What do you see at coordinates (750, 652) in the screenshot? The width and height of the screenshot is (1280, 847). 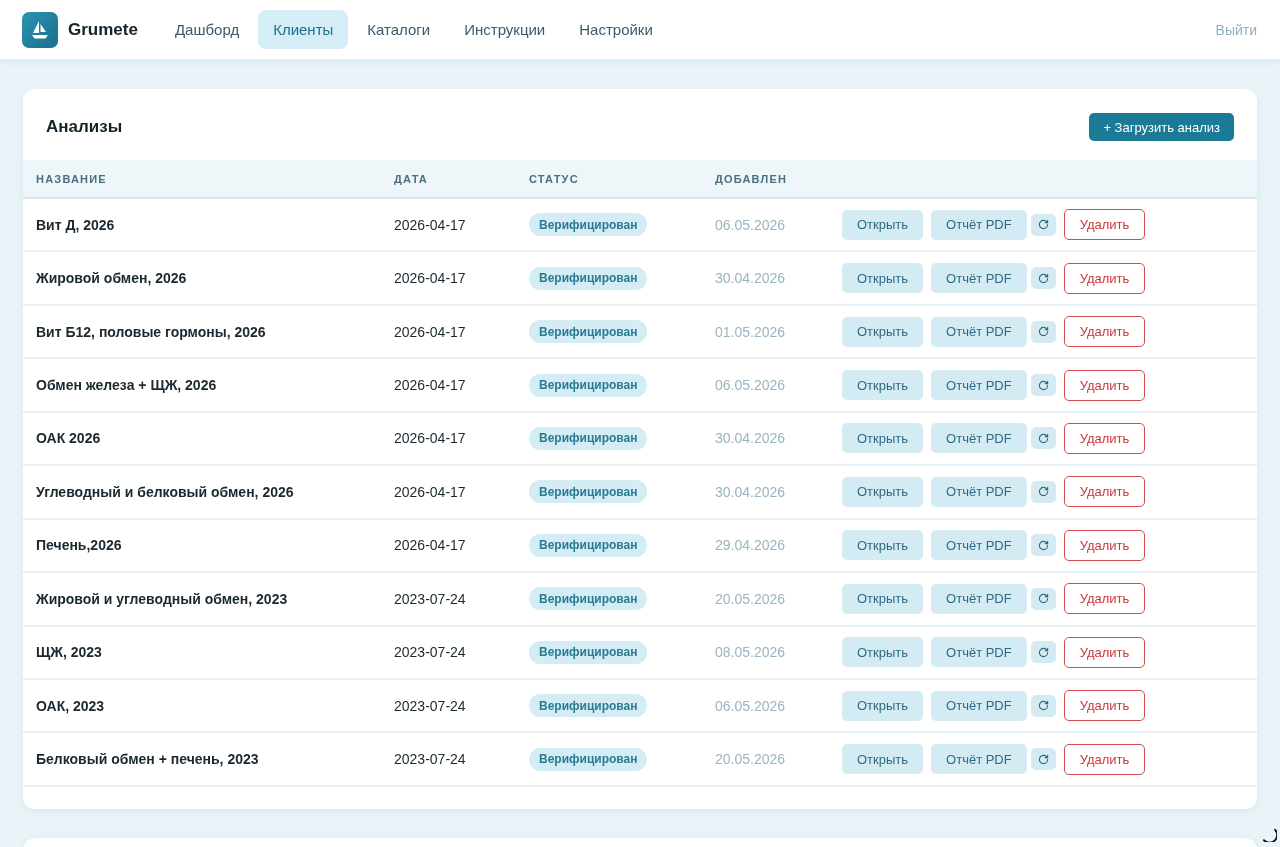 I see `added-date: 08.05.2026` at bounding box center [750, 652].